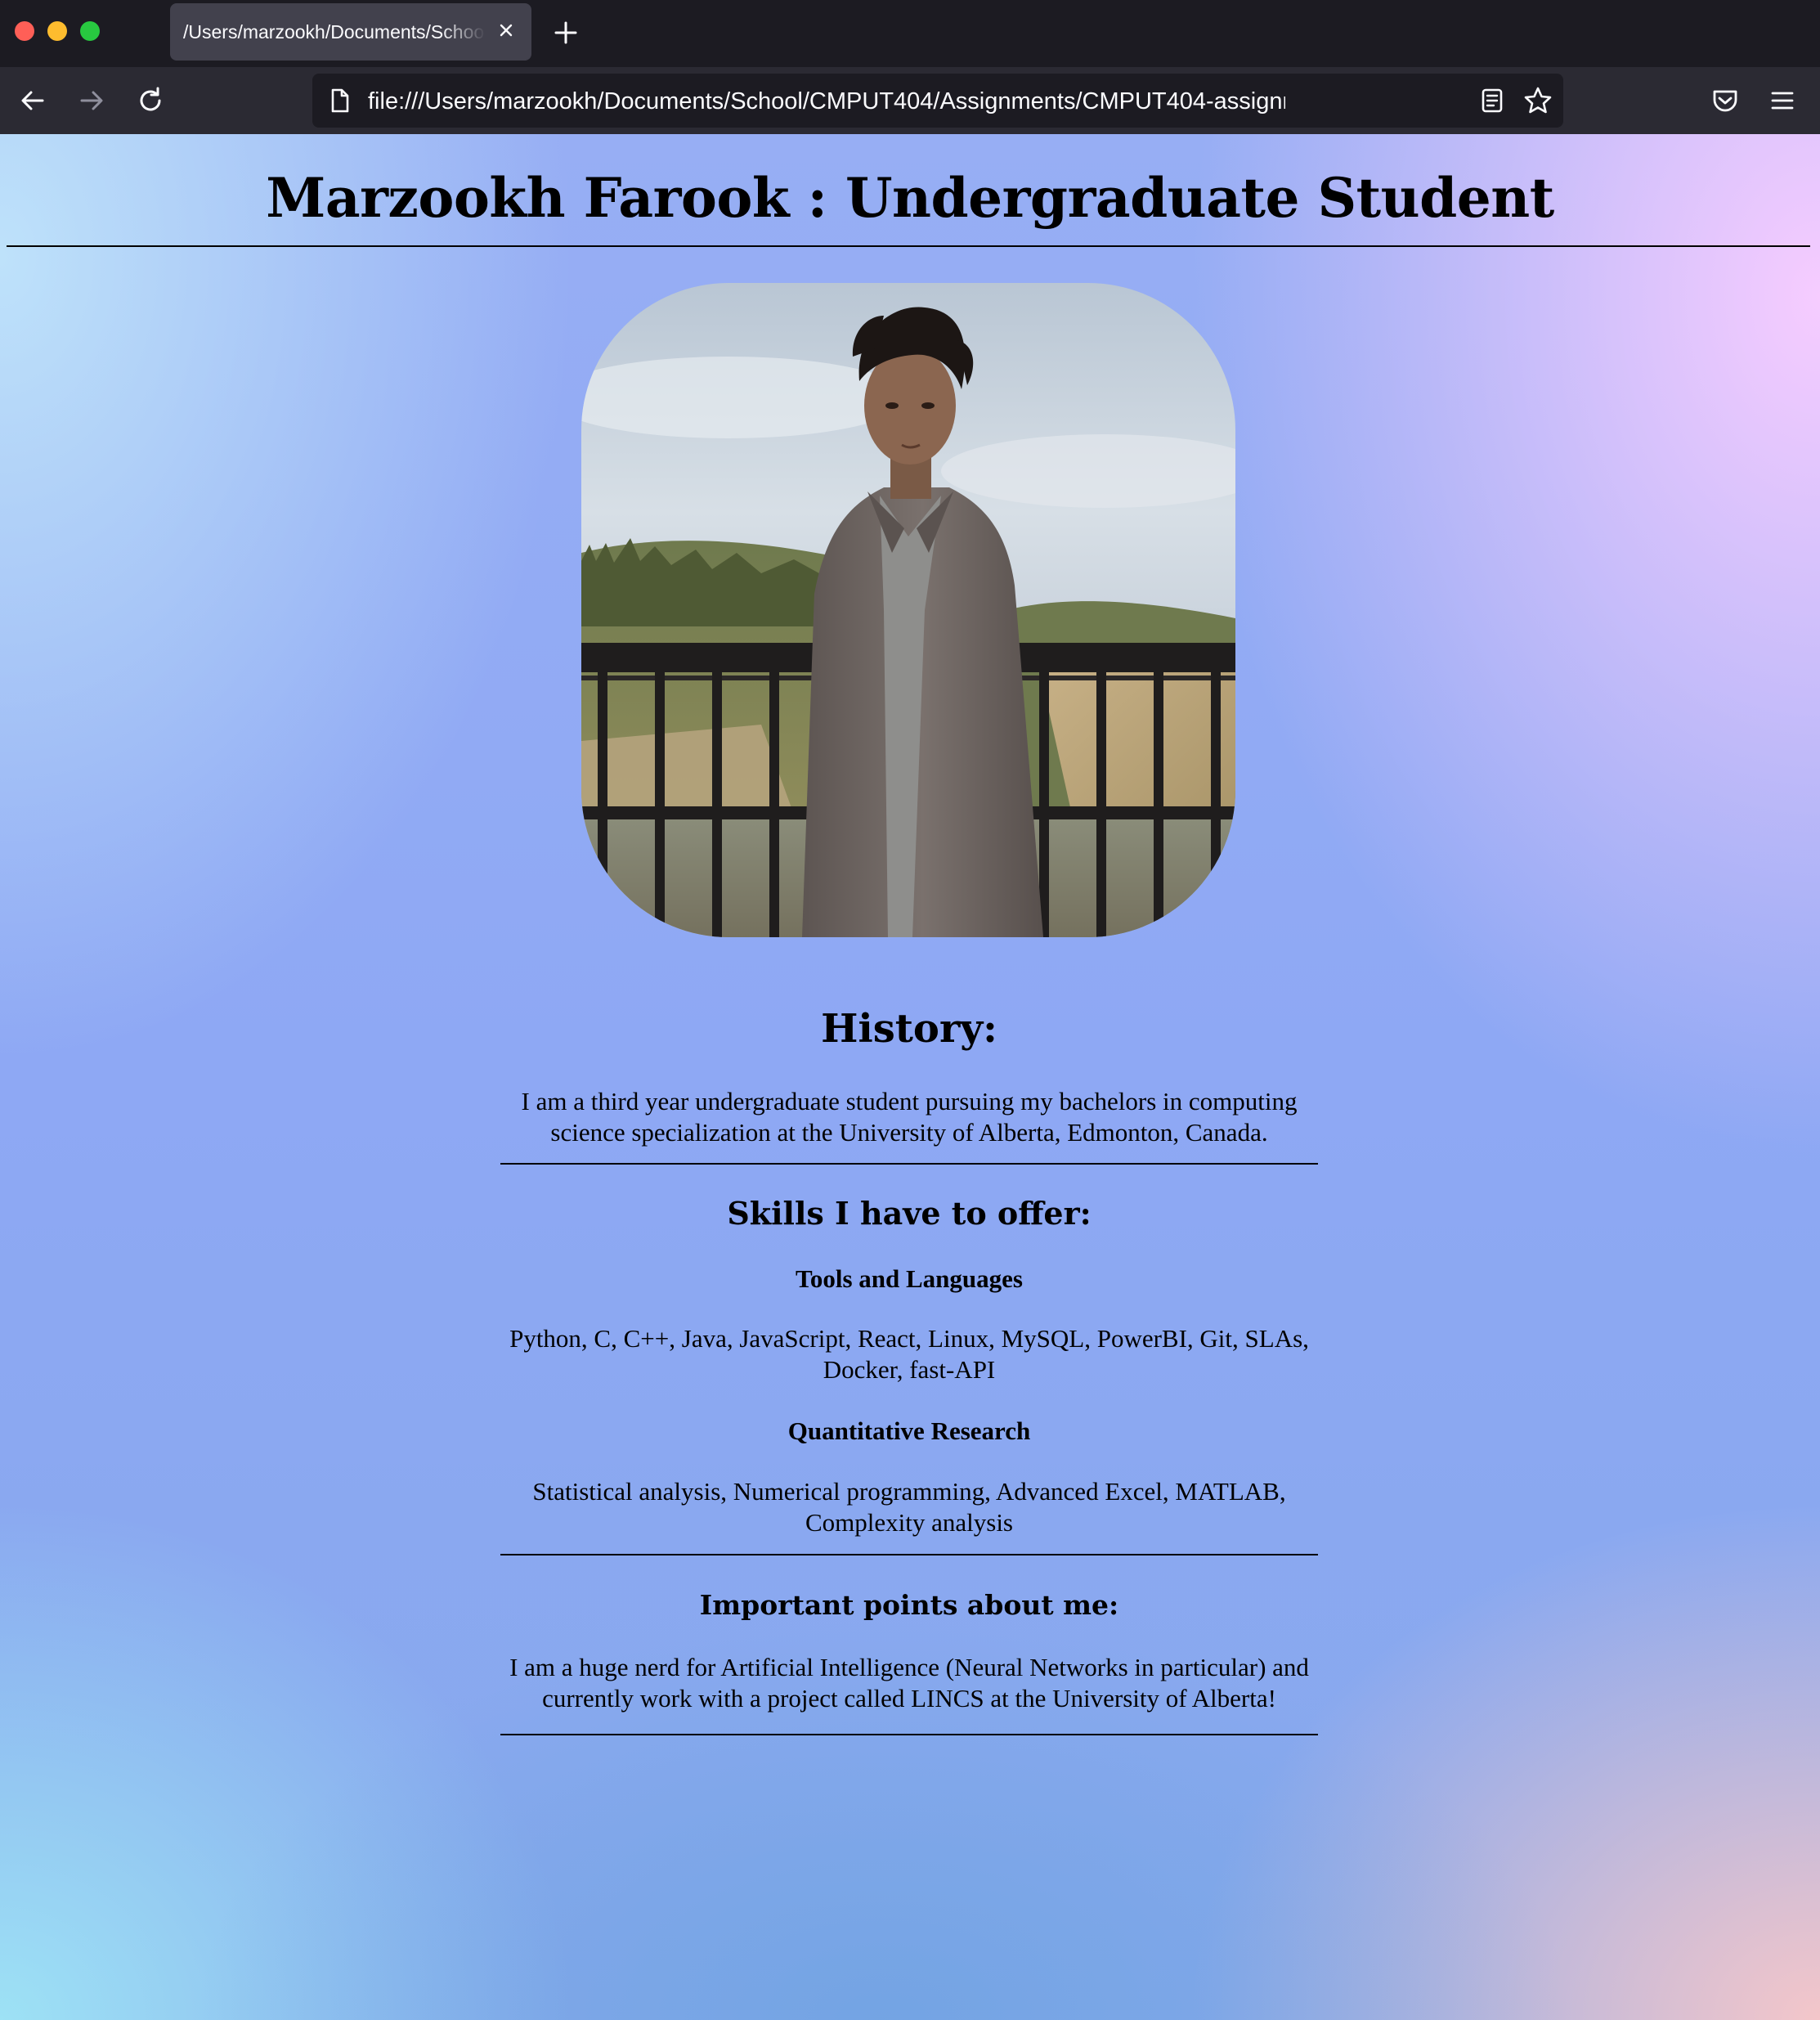  What do you see at coordinates (909, 1430) in the screenshot?
I see `quantitative-research-heading: Quantitative Research` at bounding box center [909, 1430].